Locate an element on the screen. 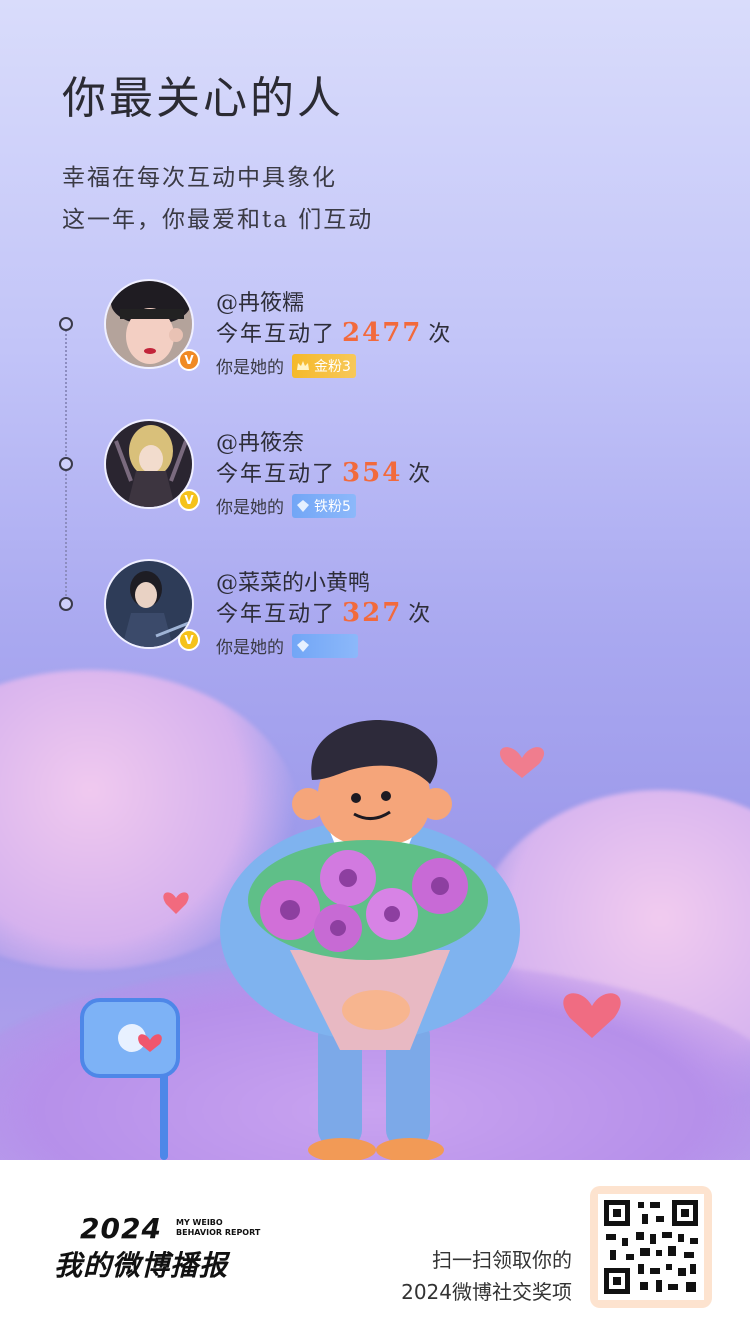 Image resolution: width=750 pixels, height=1334 pixels. qr-code-icon is located at coordinates (651, 1247).